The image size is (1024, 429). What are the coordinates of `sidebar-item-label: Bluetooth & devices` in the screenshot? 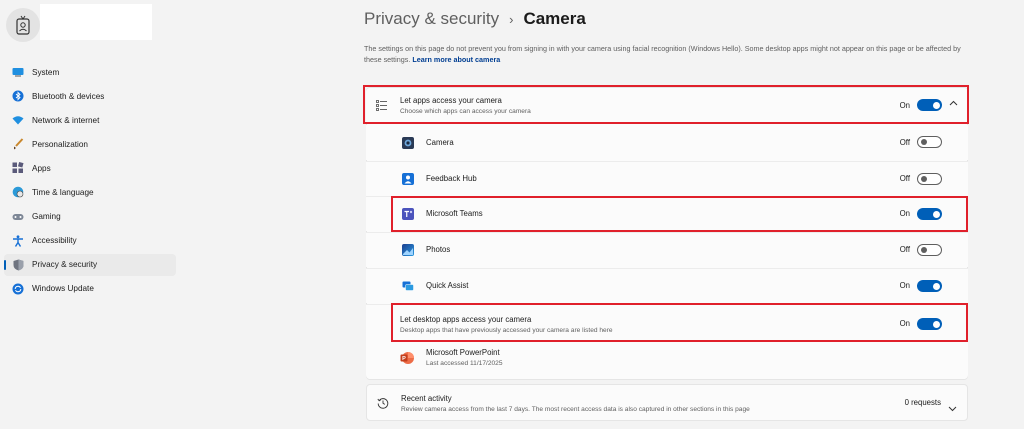 It's located at (68, 96).